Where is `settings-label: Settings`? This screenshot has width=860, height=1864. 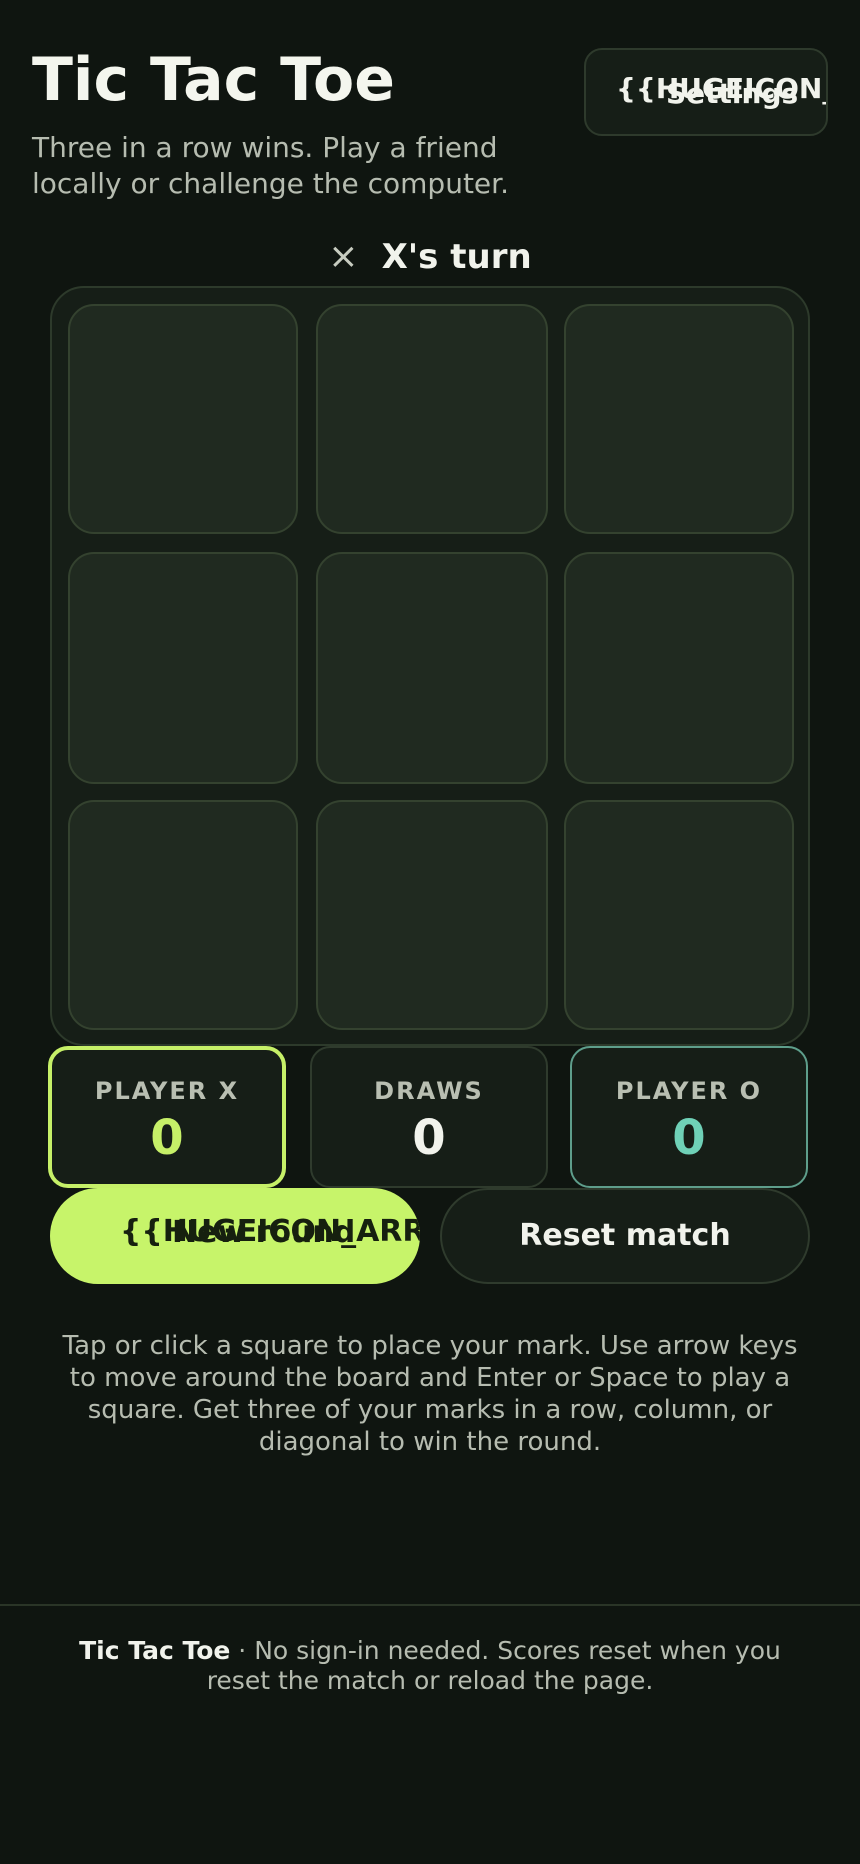
settings-label: Settings is located at coordinates (732, 93).